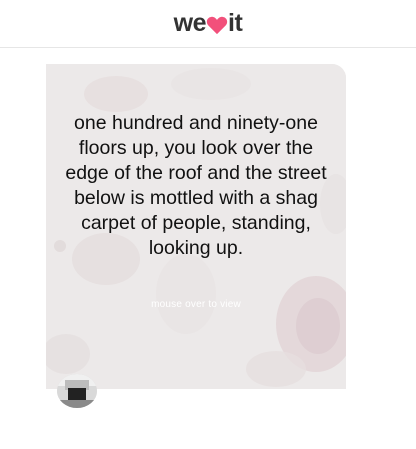 The width and height of the screenshot is (416, 449). What do you see at coordinates (190, 23) in the screenshot?
I see `logo-prefix: we` at bounding box center [190, 23].